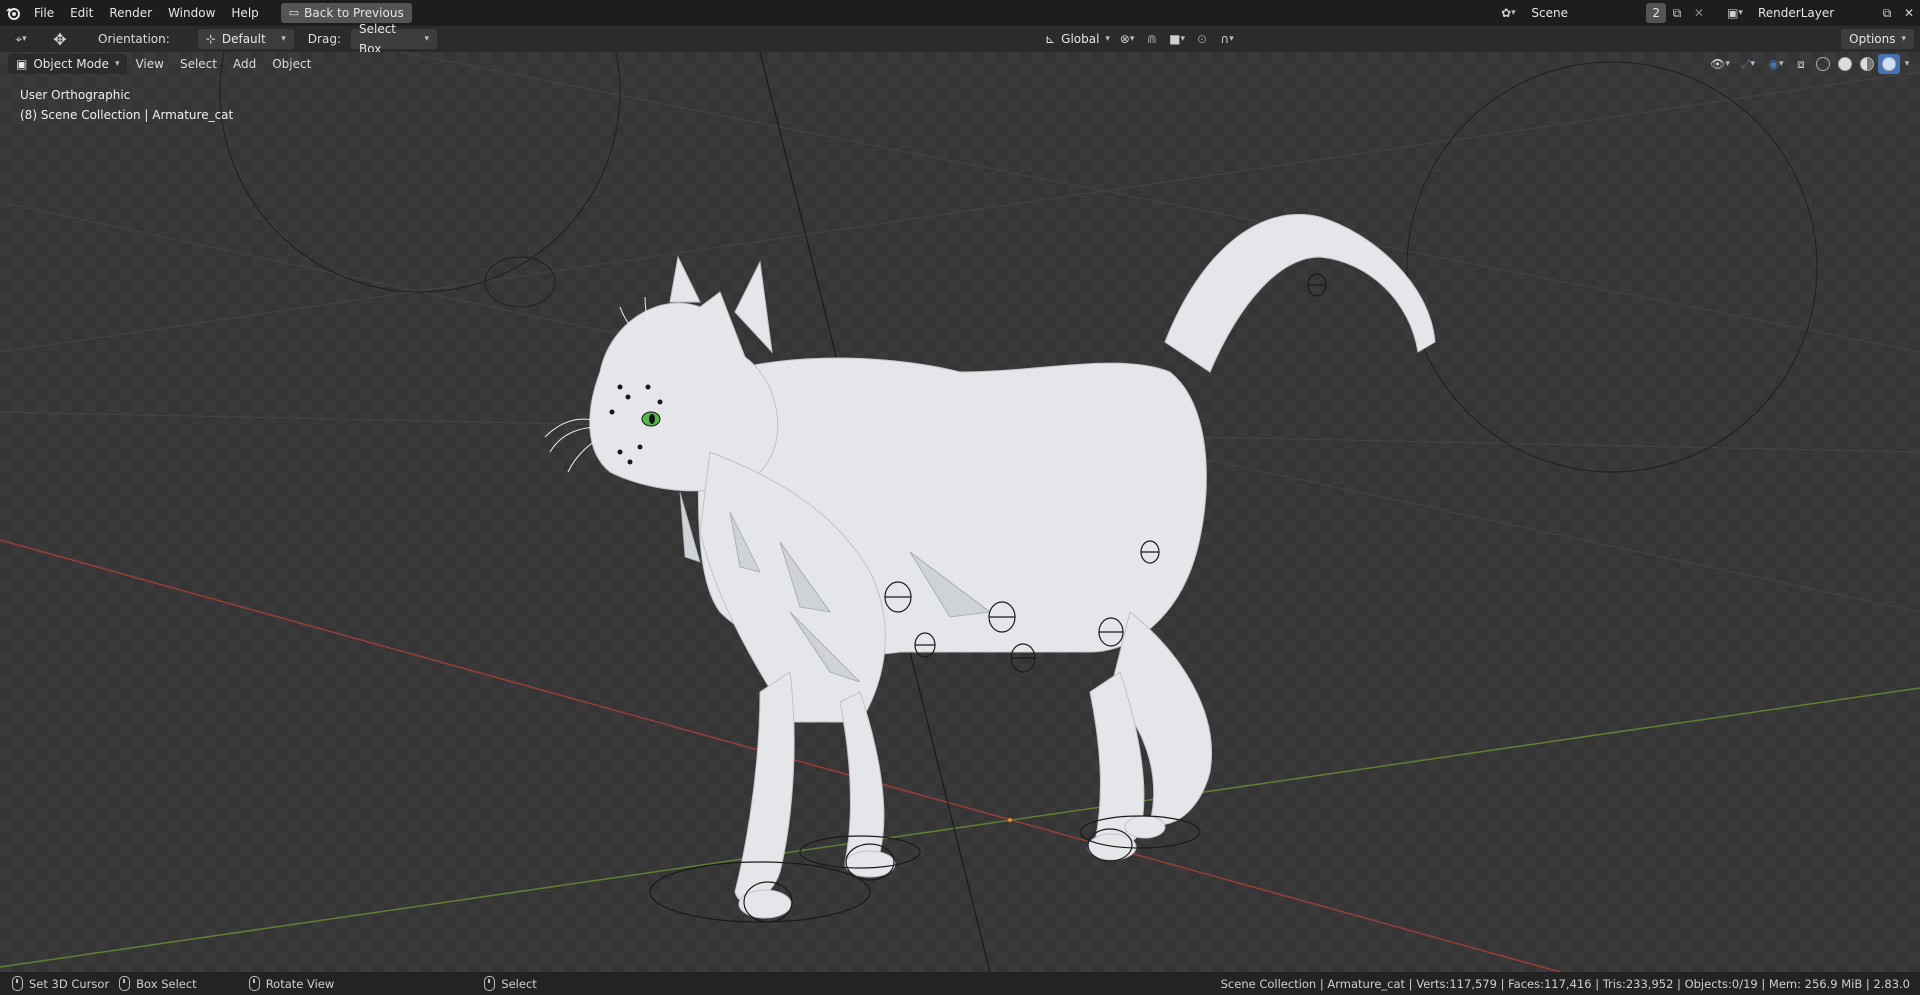 Image resolution: width=1920 pixels, height=995 pixels. Describe the element at coordinates (1872, 39) in the screenshot. I see `options-label: Options` at that location.